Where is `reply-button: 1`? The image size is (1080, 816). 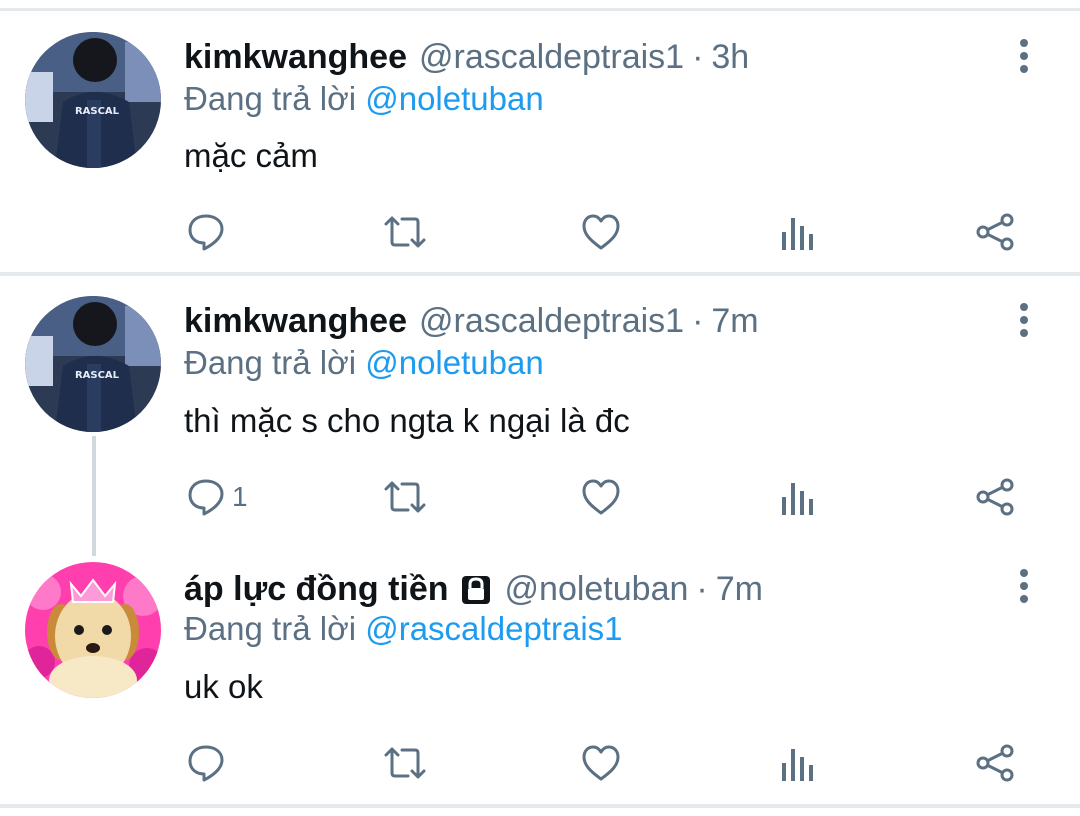
reply-button: 1 is located at coordinates (217, 497).